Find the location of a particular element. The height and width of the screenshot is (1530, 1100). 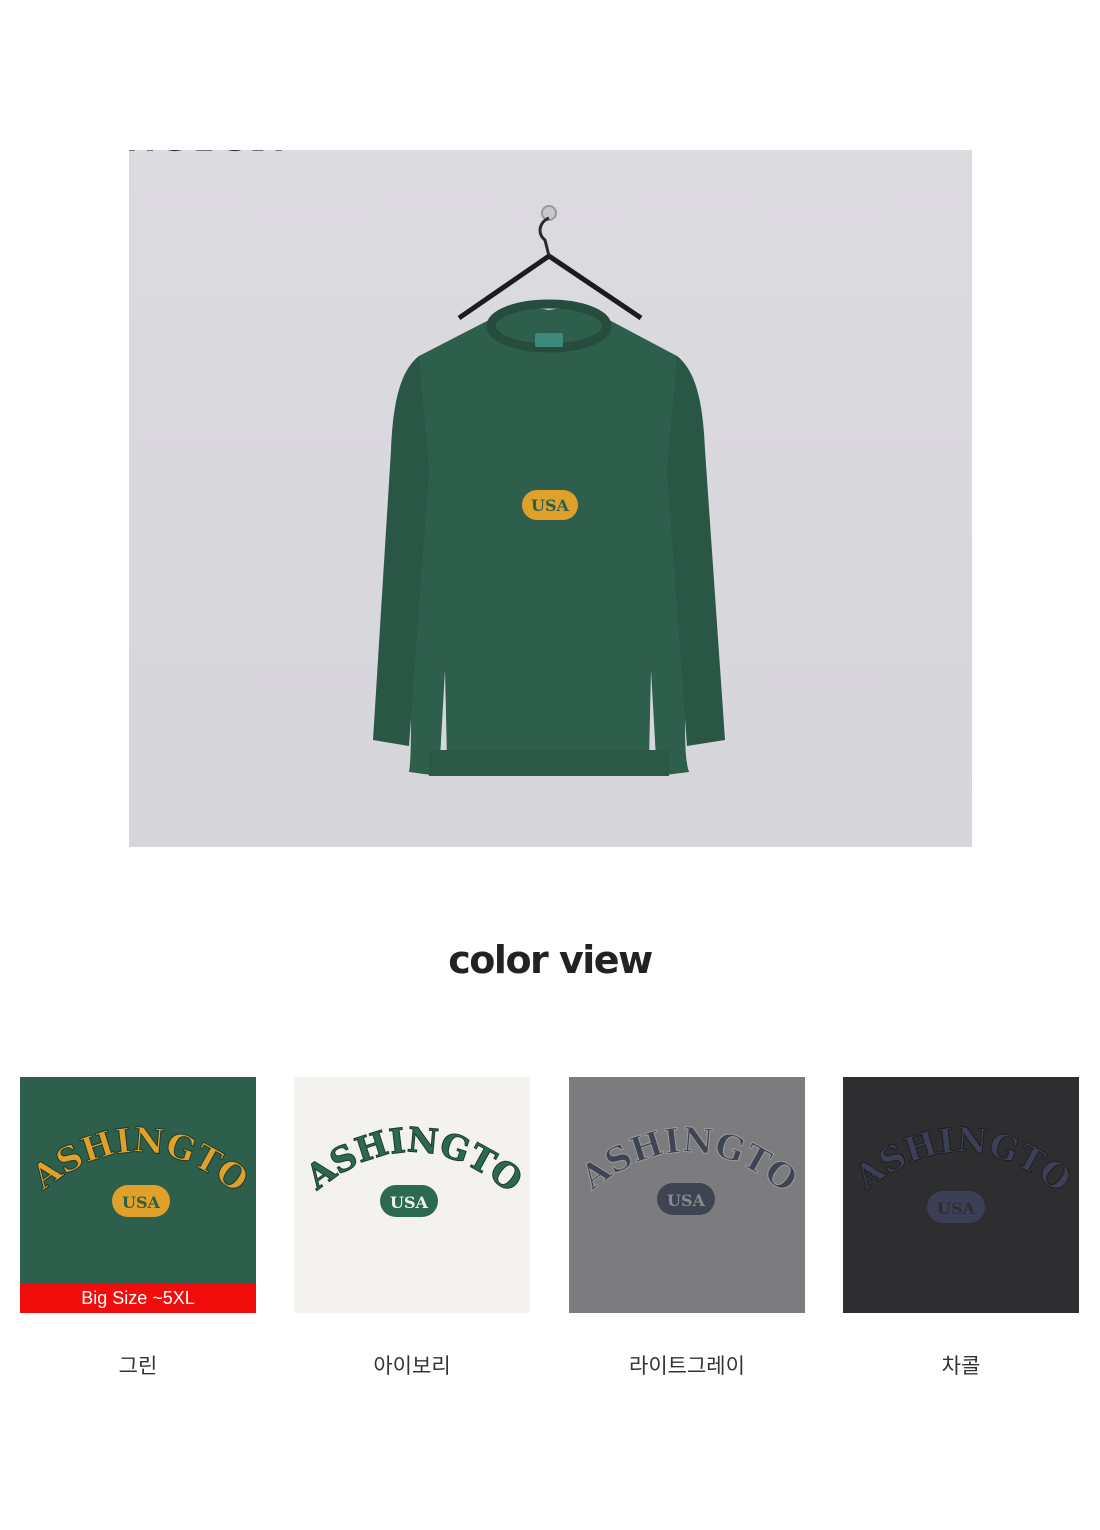

swatch-label-light-gray: 라이트그레이 is located at coordinates (687, 1366).